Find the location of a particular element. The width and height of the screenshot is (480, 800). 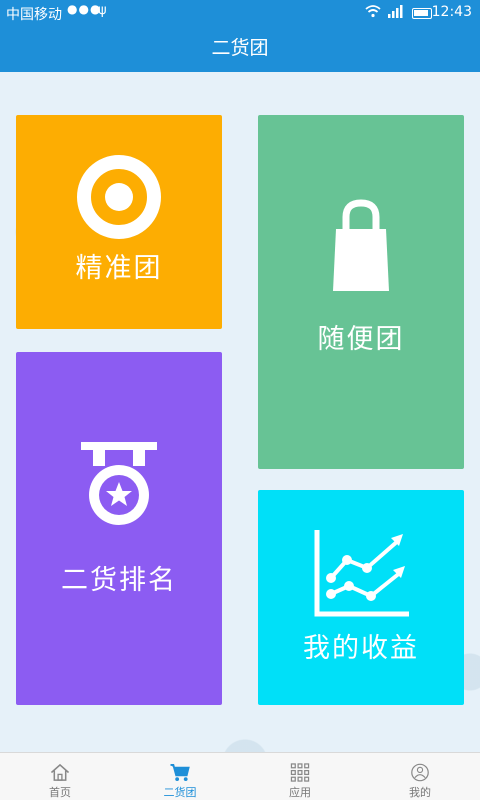

carrier-name: 中国移动 is located at coordinates (34, 15).